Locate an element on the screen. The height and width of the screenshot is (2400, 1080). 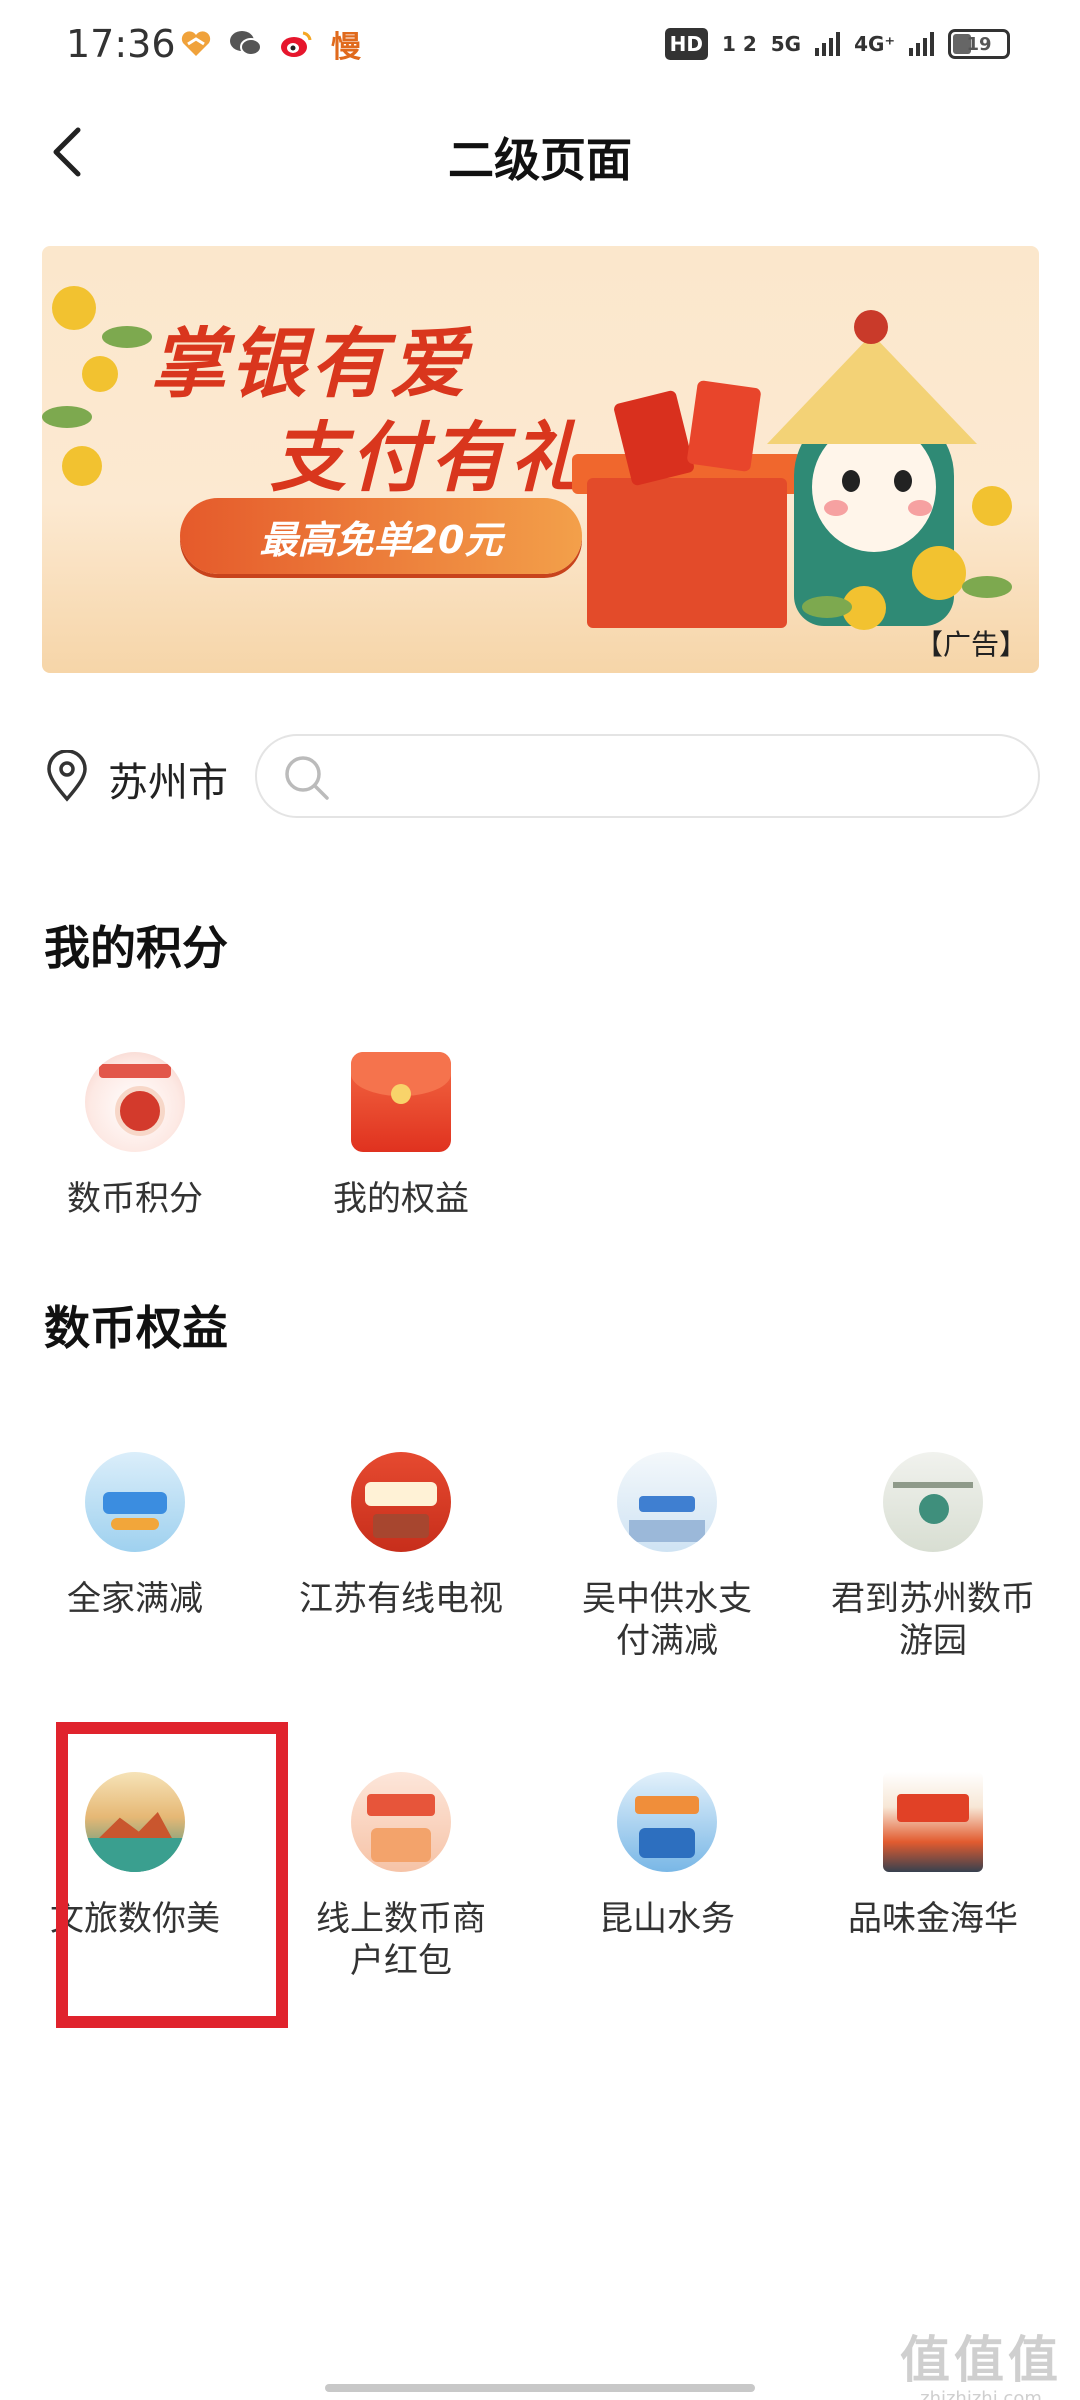
battery-level: 19 is located at coordinates (979, 44).